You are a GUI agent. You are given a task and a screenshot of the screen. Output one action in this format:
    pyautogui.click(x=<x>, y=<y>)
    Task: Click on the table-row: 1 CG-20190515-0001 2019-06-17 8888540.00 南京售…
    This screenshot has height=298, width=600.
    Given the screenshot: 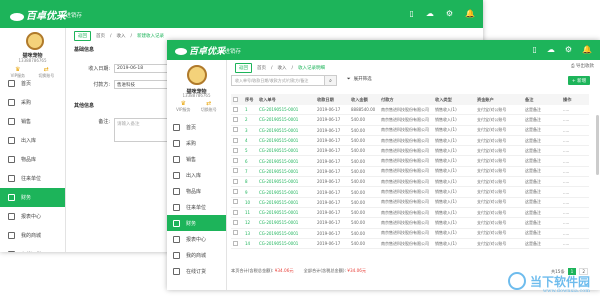 What is the action you would take?
    pyautogui.click(x=410, y=110)
    